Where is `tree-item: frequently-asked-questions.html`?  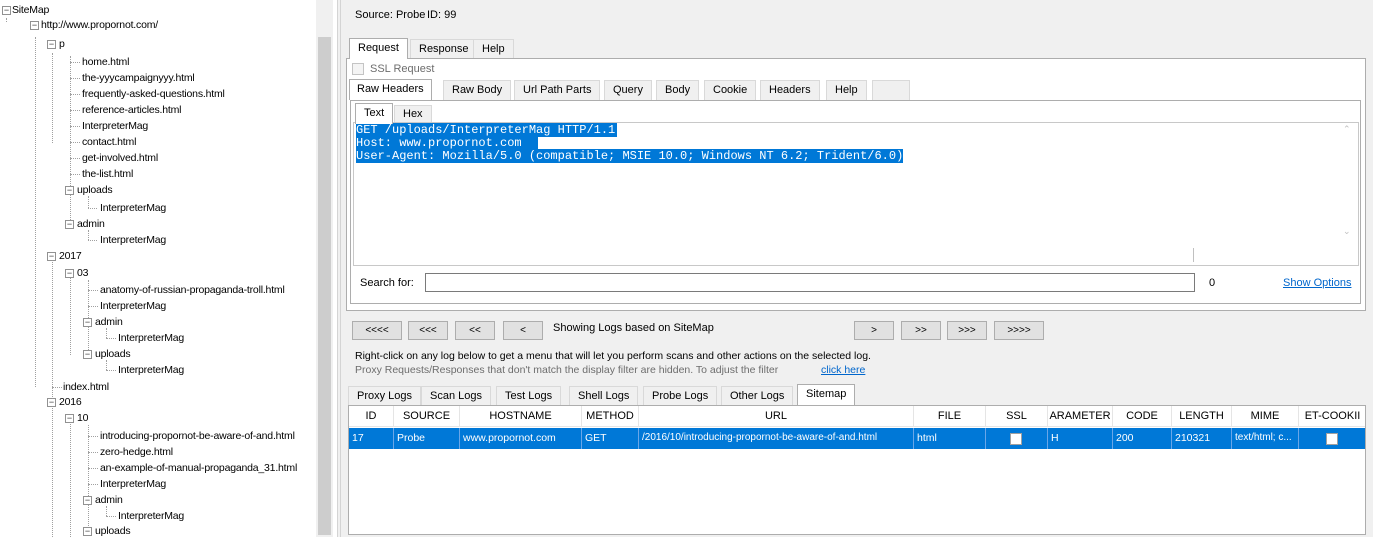
tree-item: frequently-asked-questions.html is located at coordinates (153, 94).